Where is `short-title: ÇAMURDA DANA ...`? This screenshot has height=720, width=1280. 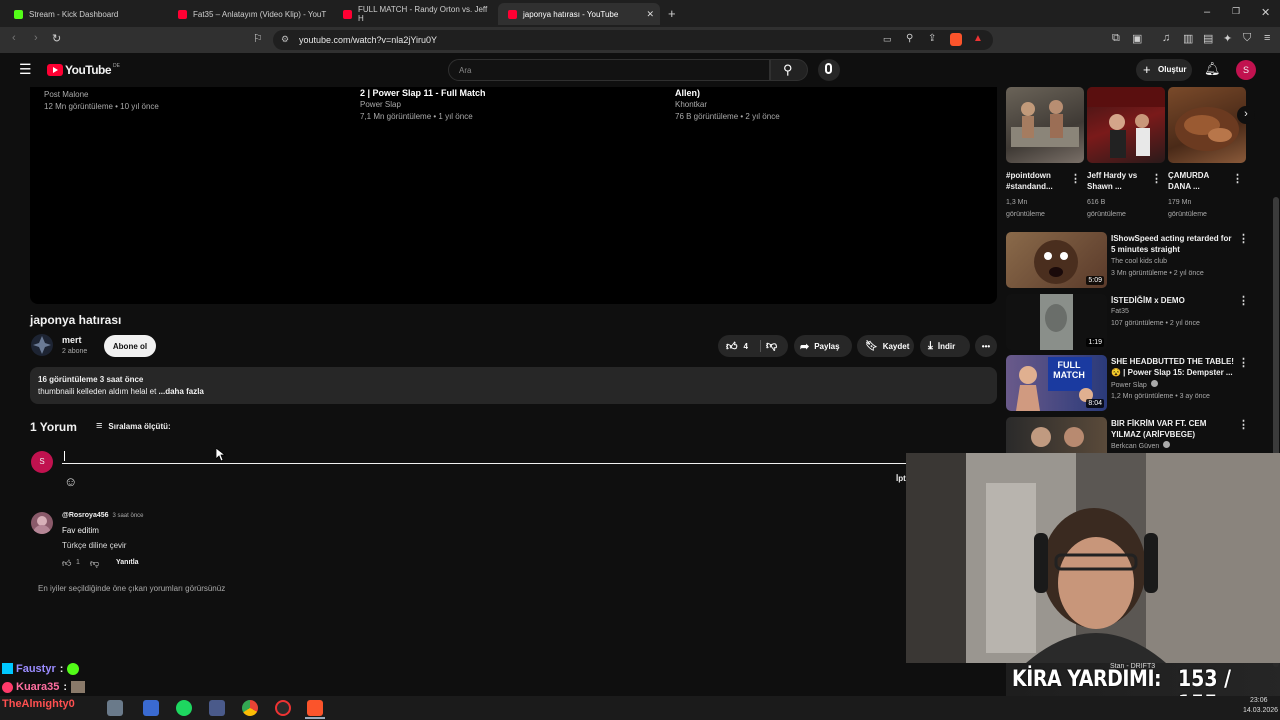
short-title: ÇAMURDA DANA ... is located at coordinates (1200, 181).